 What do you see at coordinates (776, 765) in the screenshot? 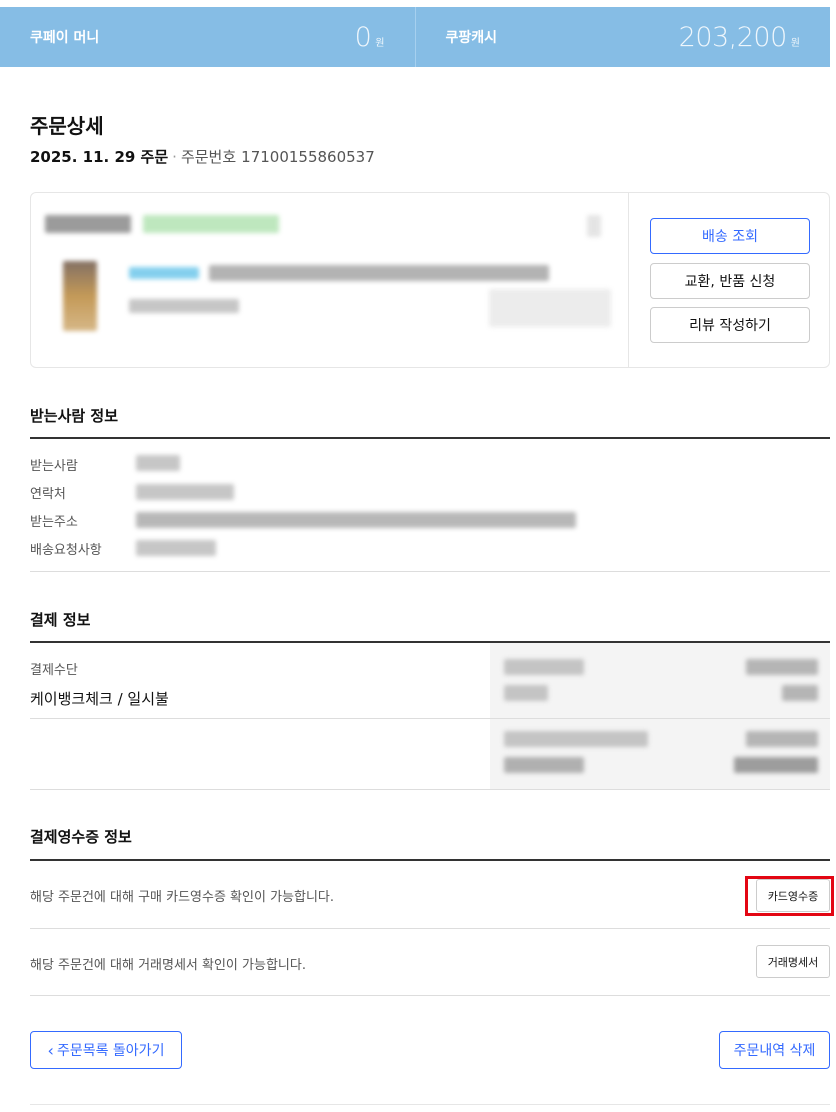
I see `blurred-total-amount` at bounding box center [776, 765].